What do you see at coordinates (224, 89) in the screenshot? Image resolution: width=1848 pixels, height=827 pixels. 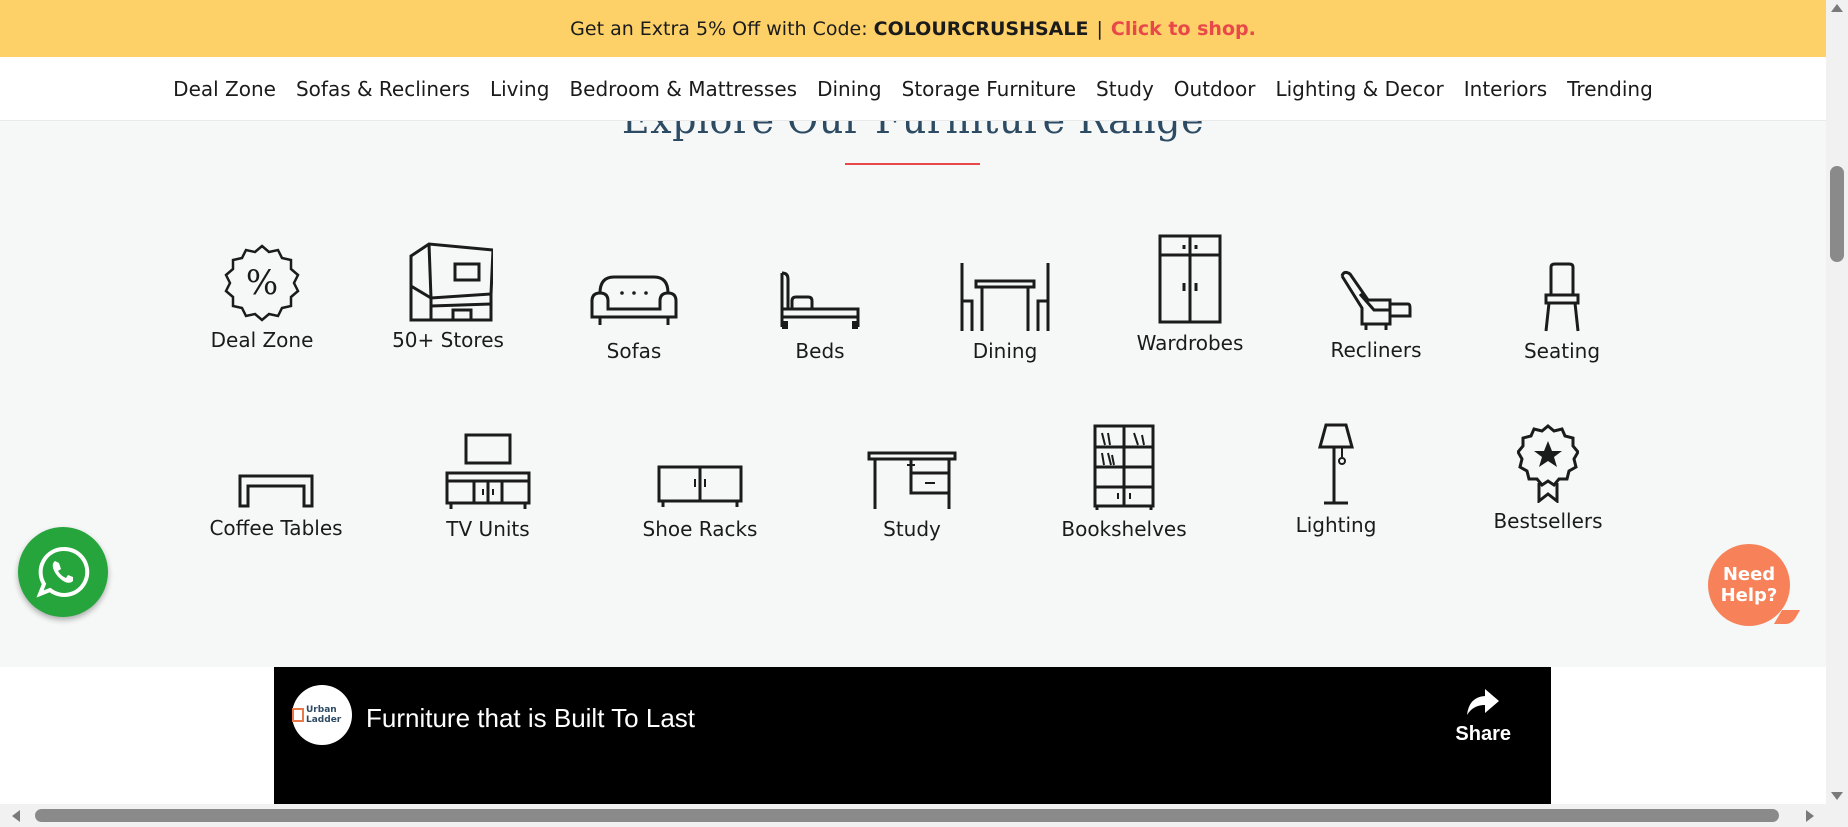 I see `nav-item-deal-zone: Deal Zone` at bounding box center [224, 89].